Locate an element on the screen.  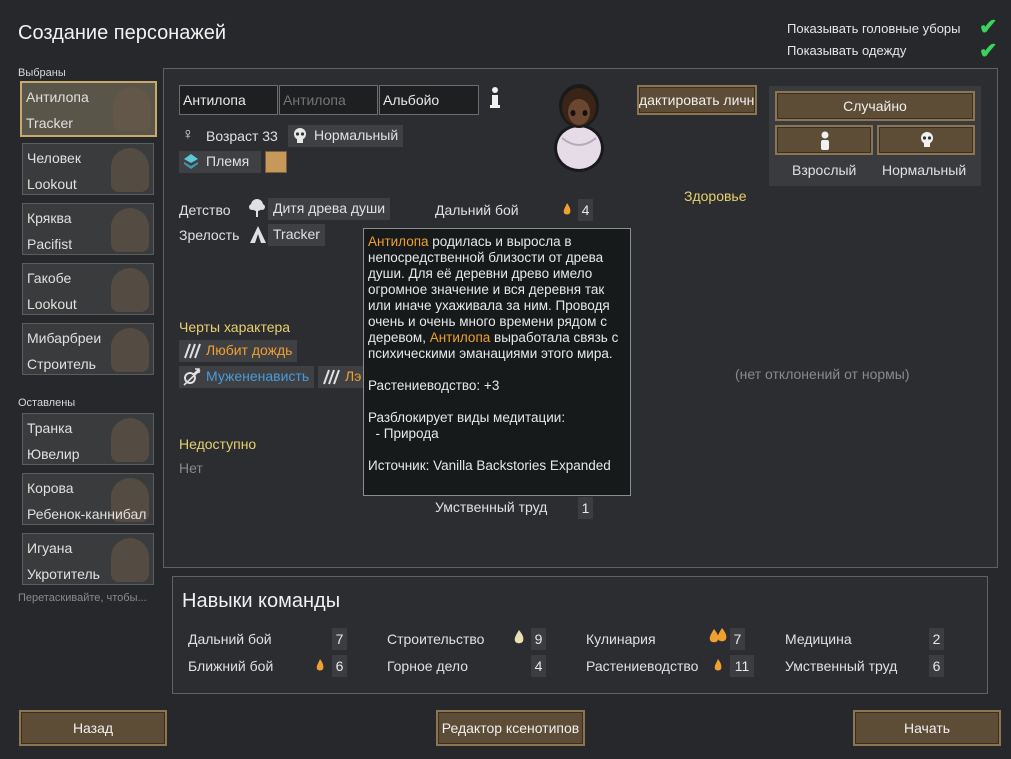
trait-label: Любит дождь is located at coordinates (249, 350).